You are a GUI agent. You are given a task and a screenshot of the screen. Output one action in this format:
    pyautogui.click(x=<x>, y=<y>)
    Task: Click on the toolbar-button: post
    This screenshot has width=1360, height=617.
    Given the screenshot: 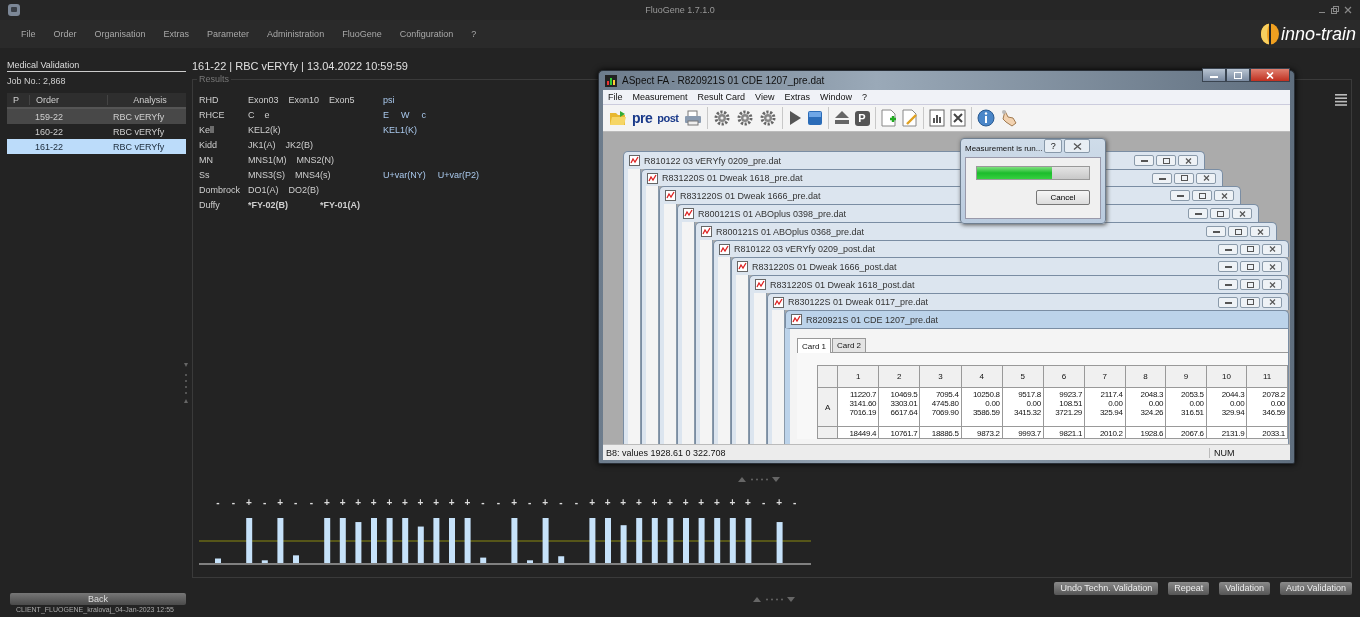 What is the action you would take?
    pyautogui.click(x=668, y=118)
    